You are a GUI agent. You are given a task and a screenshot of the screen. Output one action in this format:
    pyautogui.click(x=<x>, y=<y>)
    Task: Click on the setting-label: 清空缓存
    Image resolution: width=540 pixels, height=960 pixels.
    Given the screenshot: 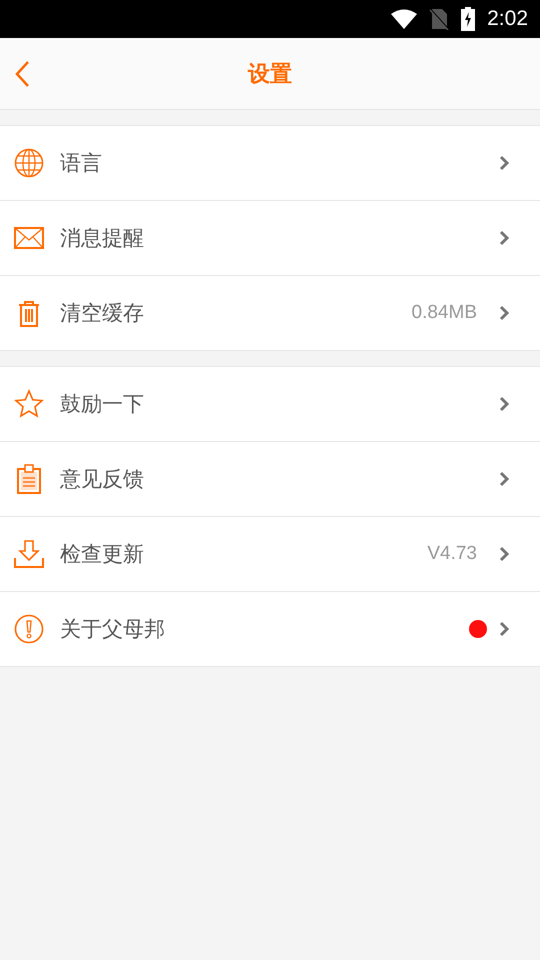 What is the action you would take?
    pyautogui.click(x=102, y=313)
    